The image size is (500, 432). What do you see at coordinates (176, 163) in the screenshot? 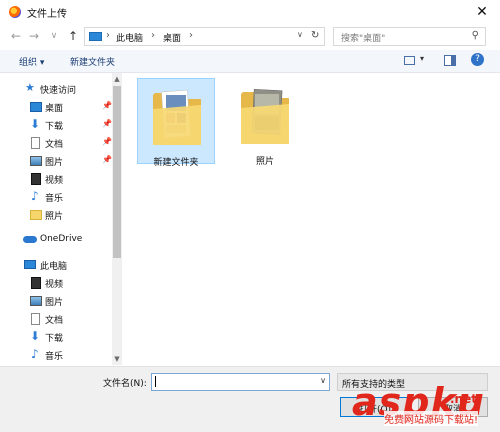
I see `file-label: 新建文件夹` at bounding box center [176, 163].